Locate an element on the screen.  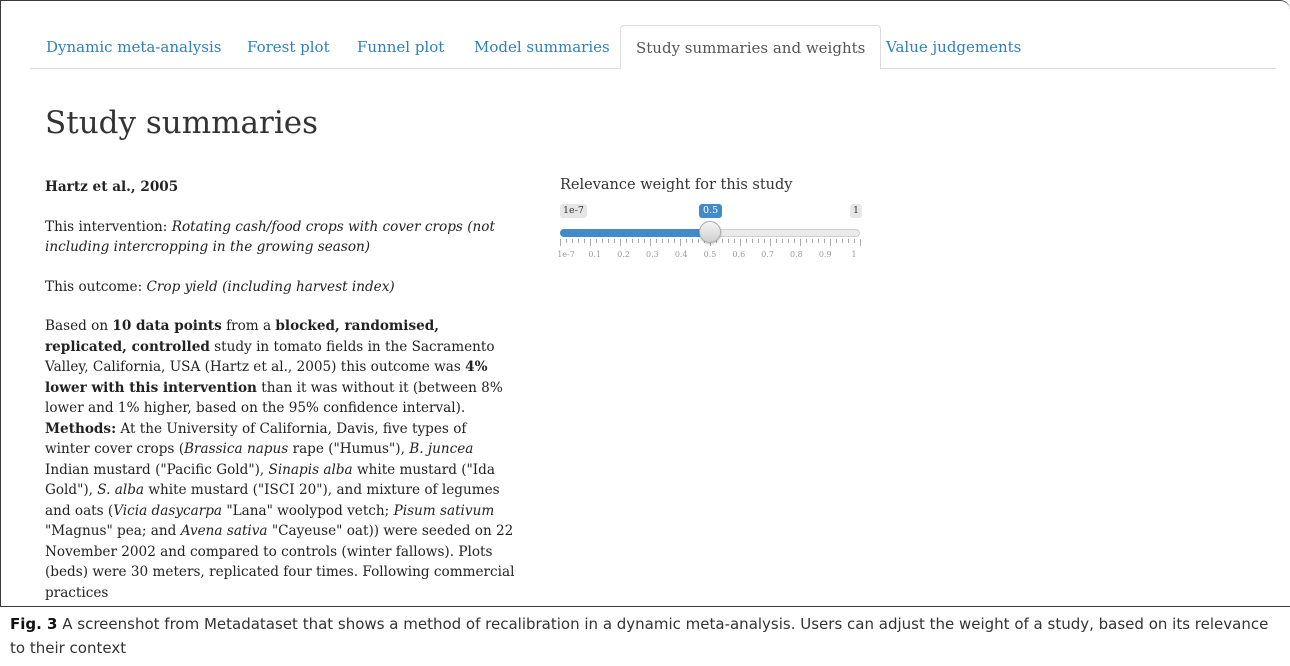
summary-segment: Sinapis alba is located at coordinates (310, 469).